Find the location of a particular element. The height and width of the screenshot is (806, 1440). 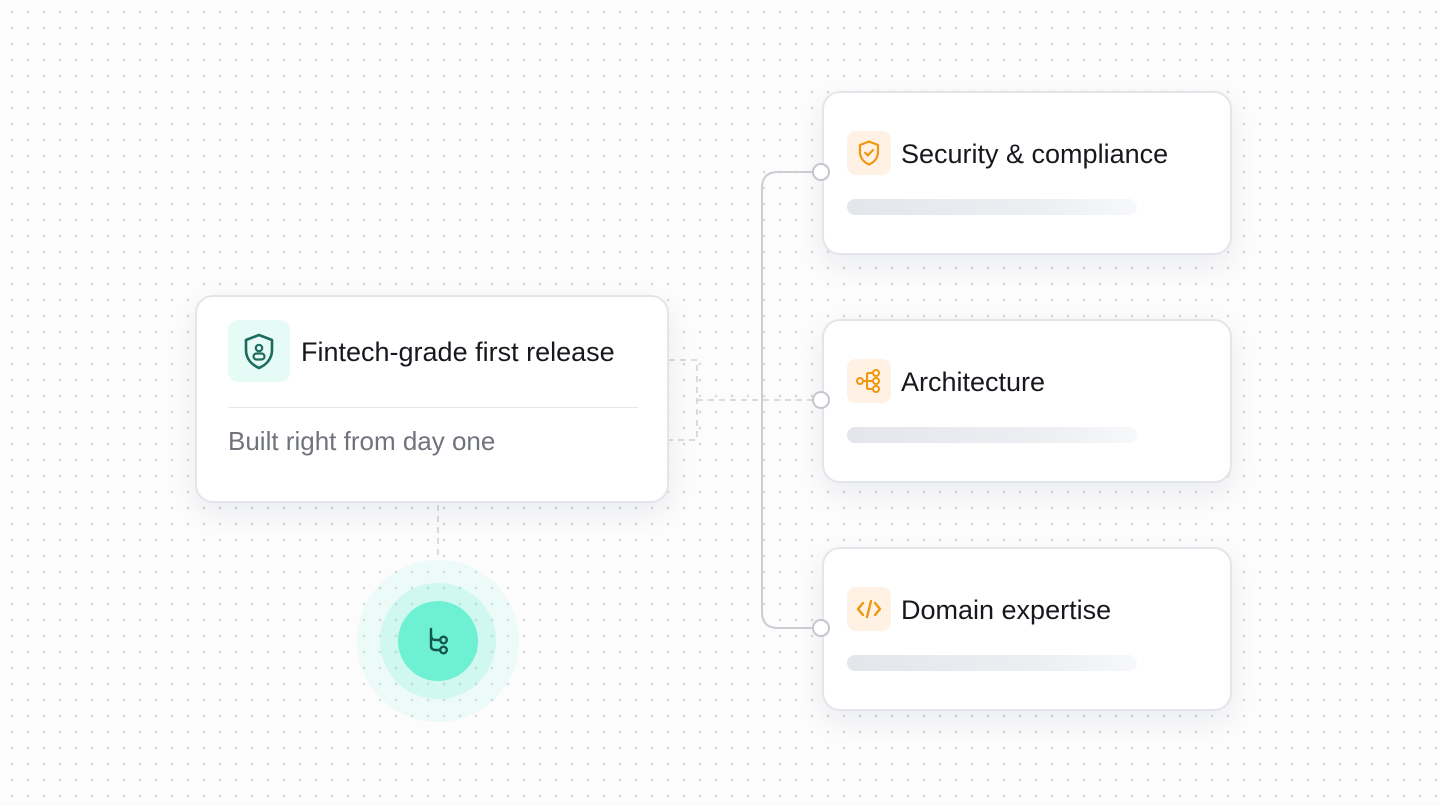

hub-button is located at coordinates (438, 641).